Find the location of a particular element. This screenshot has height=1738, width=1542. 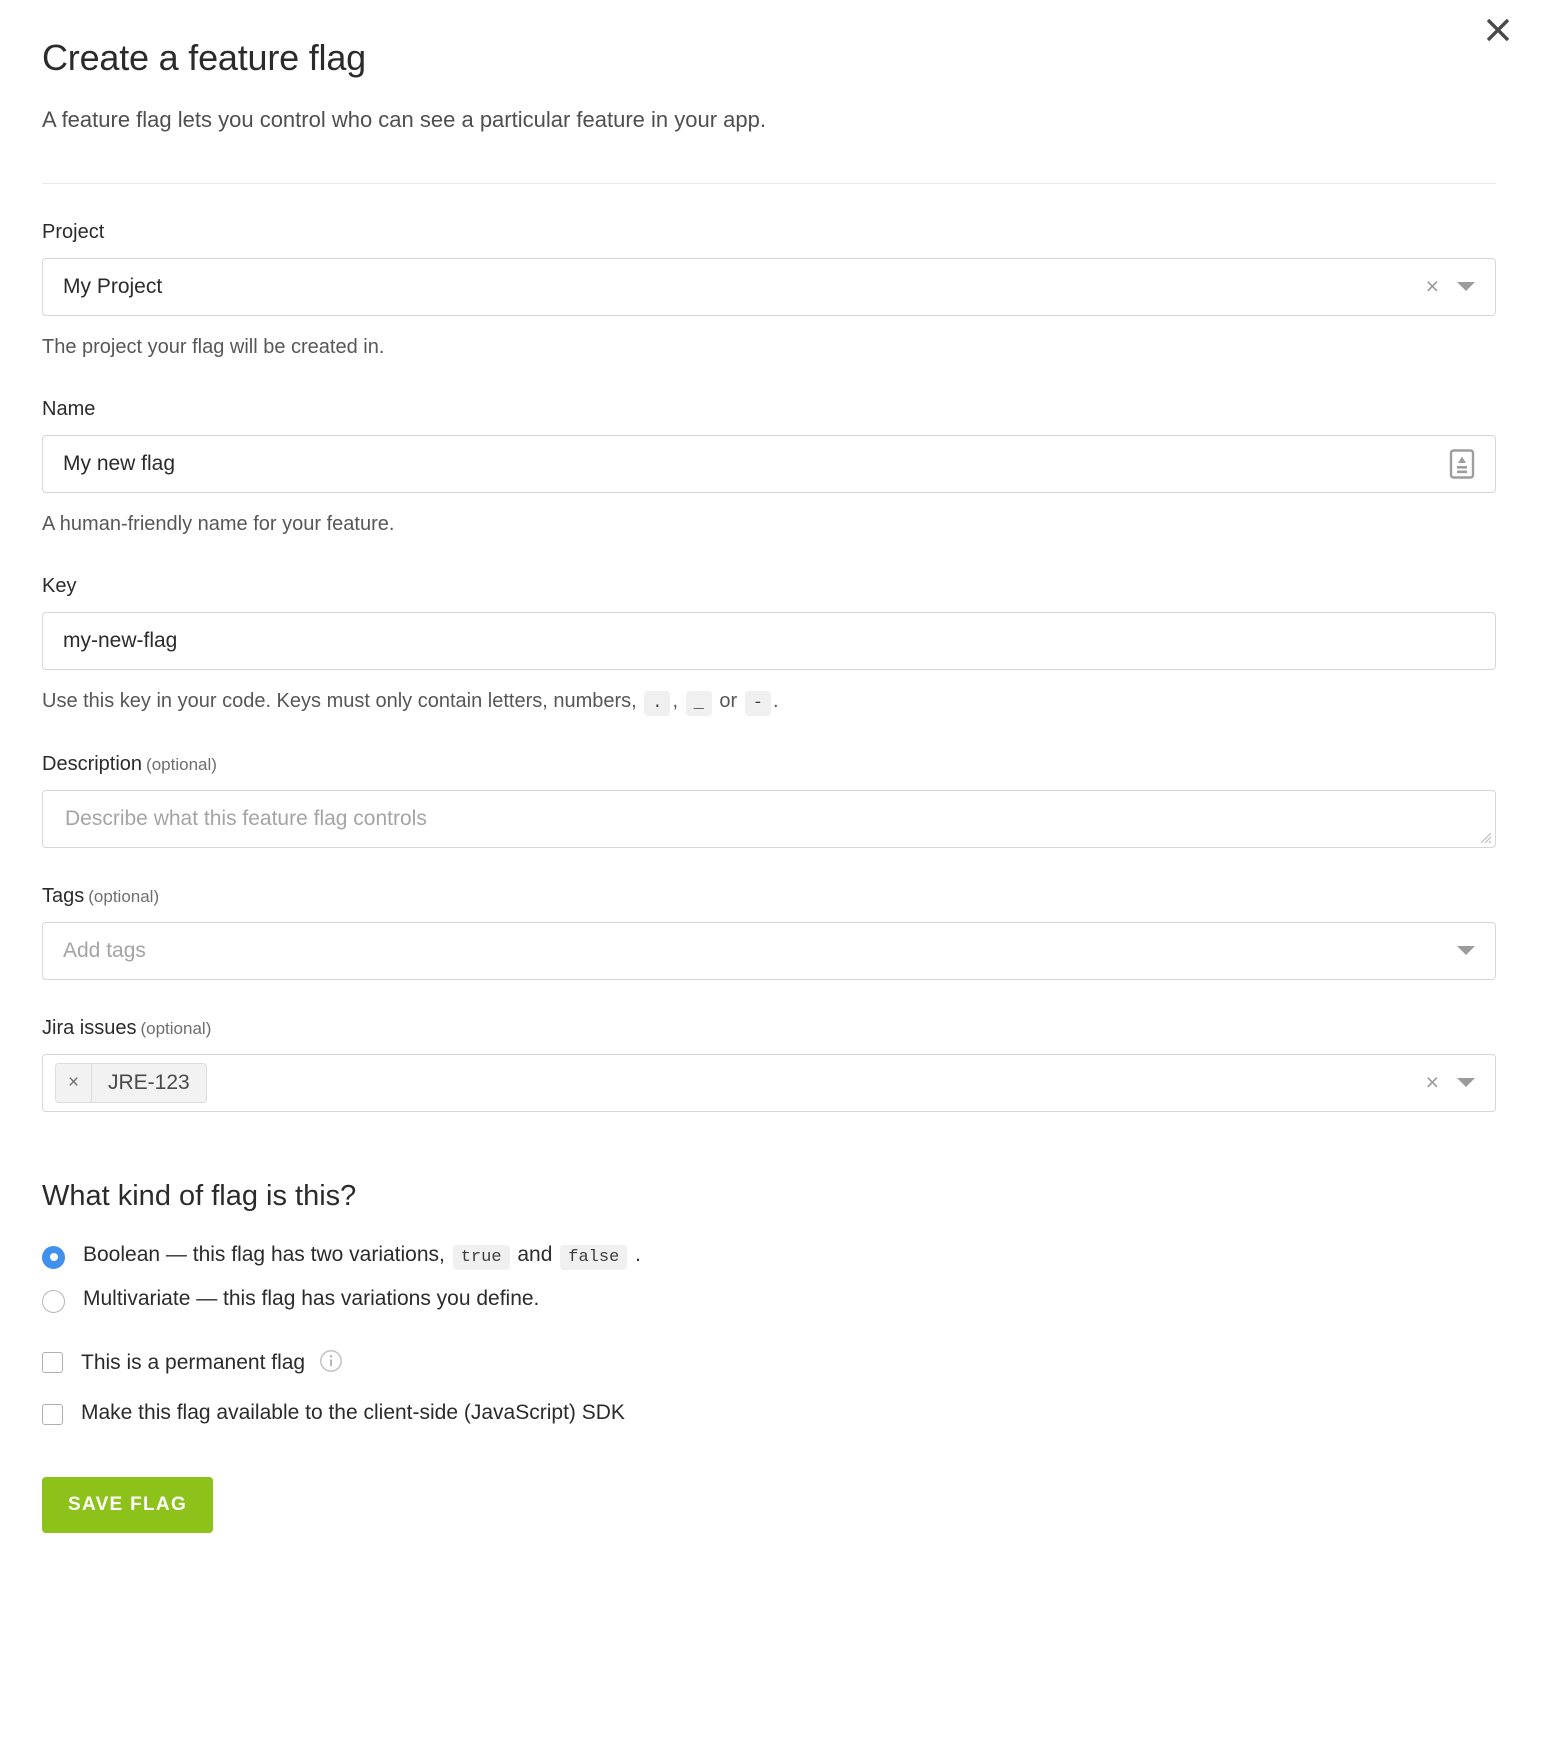

info-icon is located at coordinates (331, 1361).